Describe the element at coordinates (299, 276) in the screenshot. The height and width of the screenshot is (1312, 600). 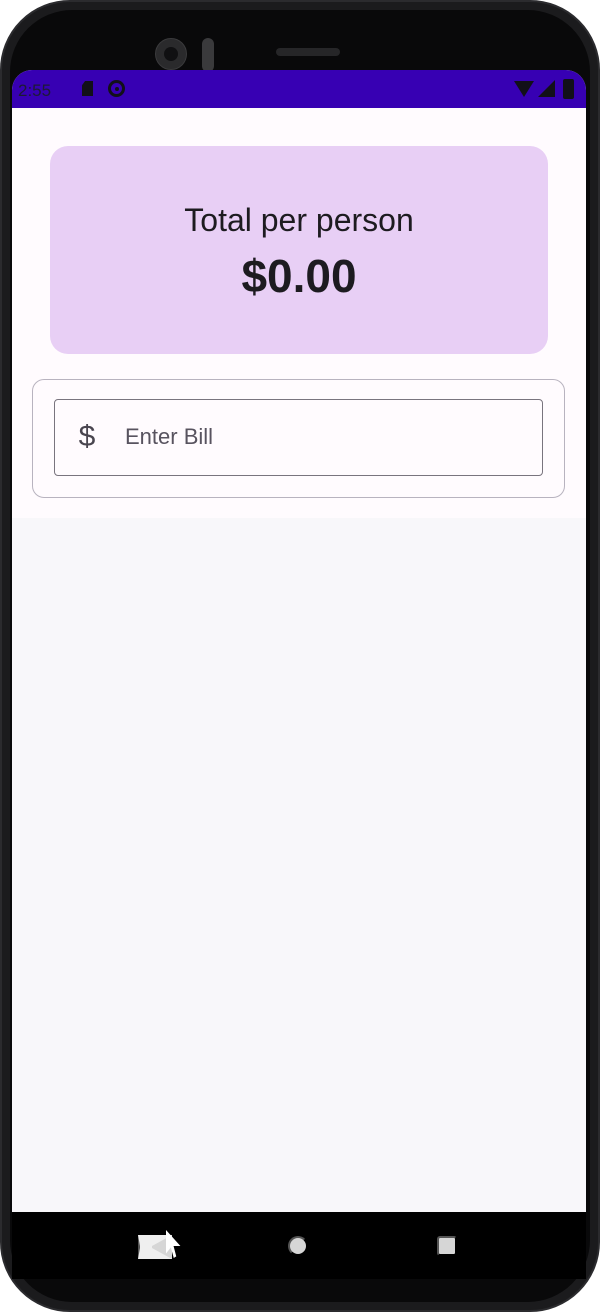
I see `total-per-person-amount: $0.00` at that location.